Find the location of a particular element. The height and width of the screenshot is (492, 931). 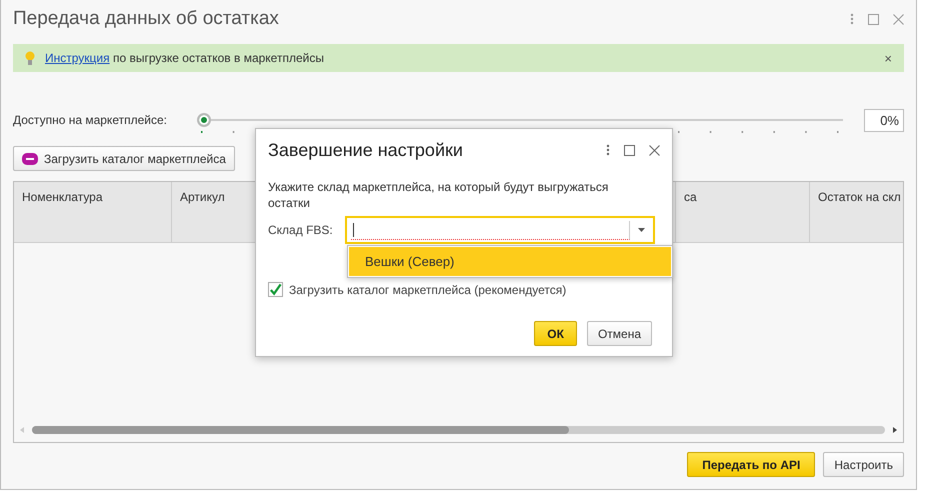

prompt-text: Укажите склад маркетплейса, на который будут выгружаться остатки is located at coordinates (439, 195).